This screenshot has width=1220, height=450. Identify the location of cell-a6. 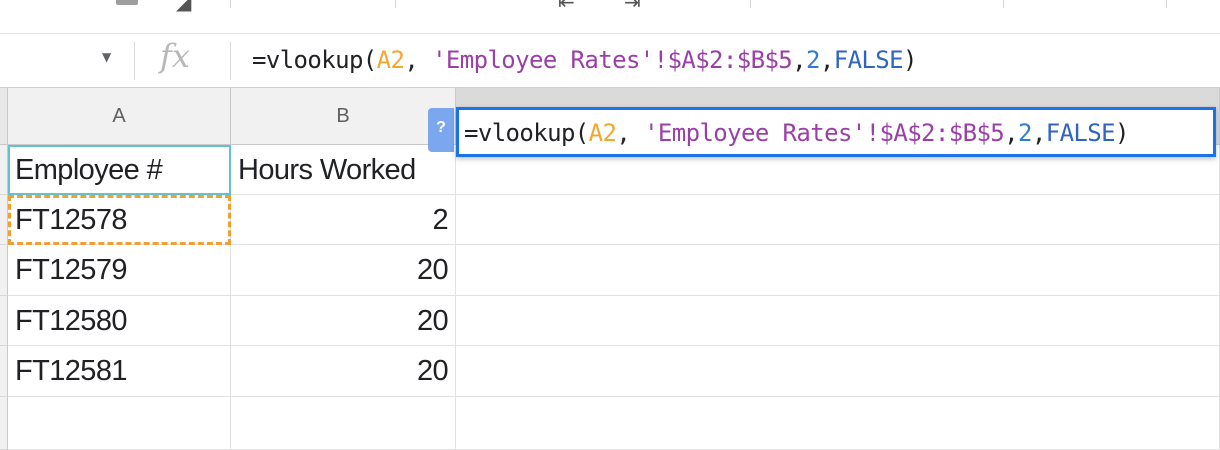
(119, 423).